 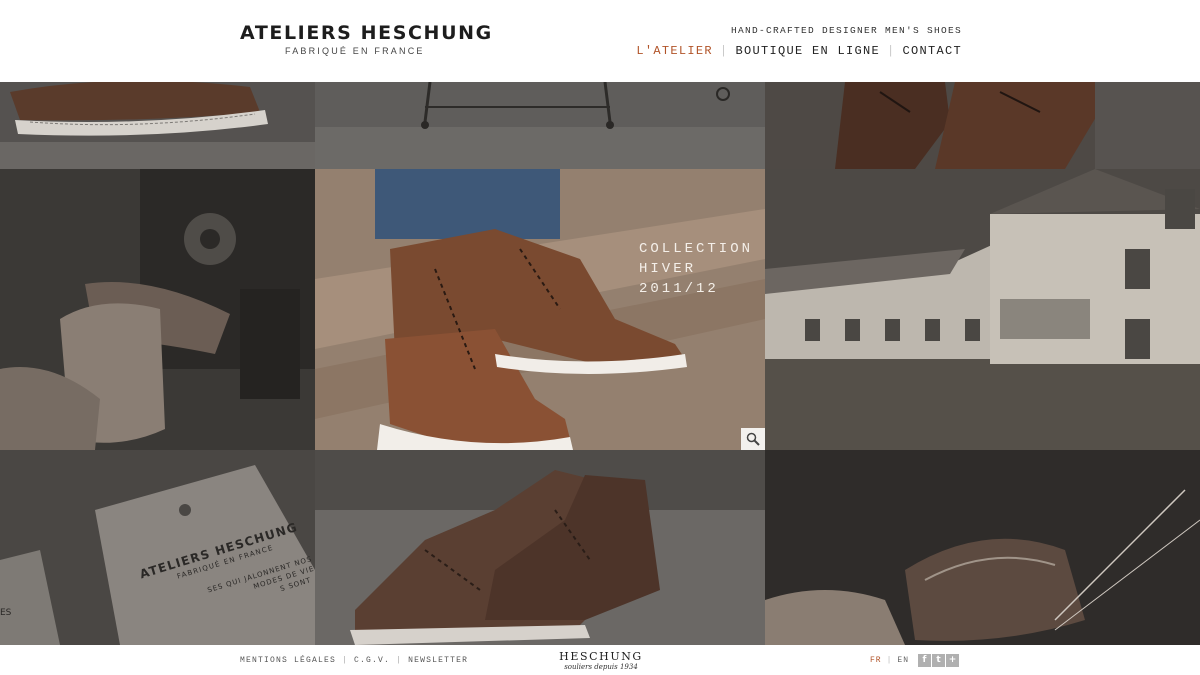 I want to click on collection-line-1: COLLECTION, so click(x=696, y=249).